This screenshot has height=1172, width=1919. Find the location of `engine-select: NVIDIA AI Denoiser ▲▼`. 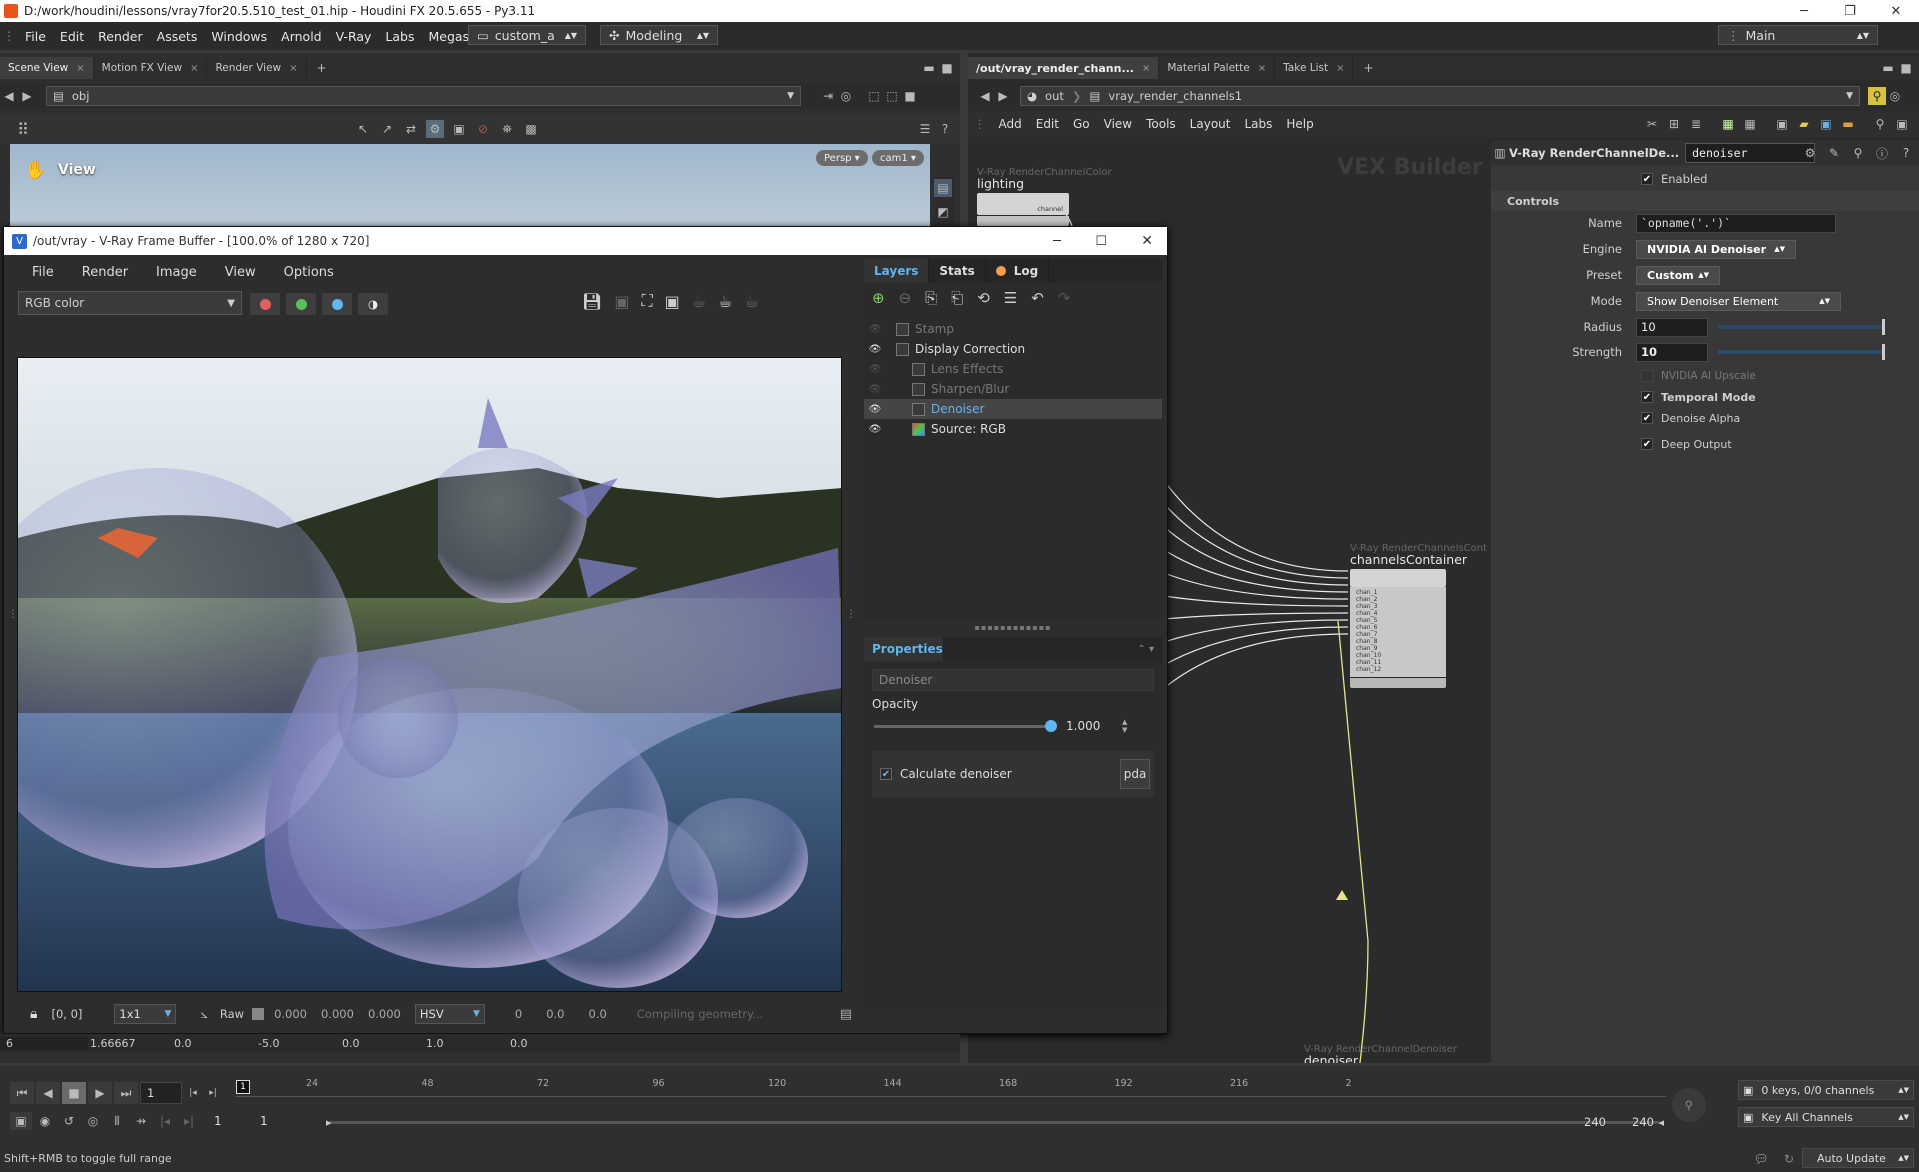

engine-select: NVIDIA AI Denoiser ▲▼ is located at coordinates (1716, 249).